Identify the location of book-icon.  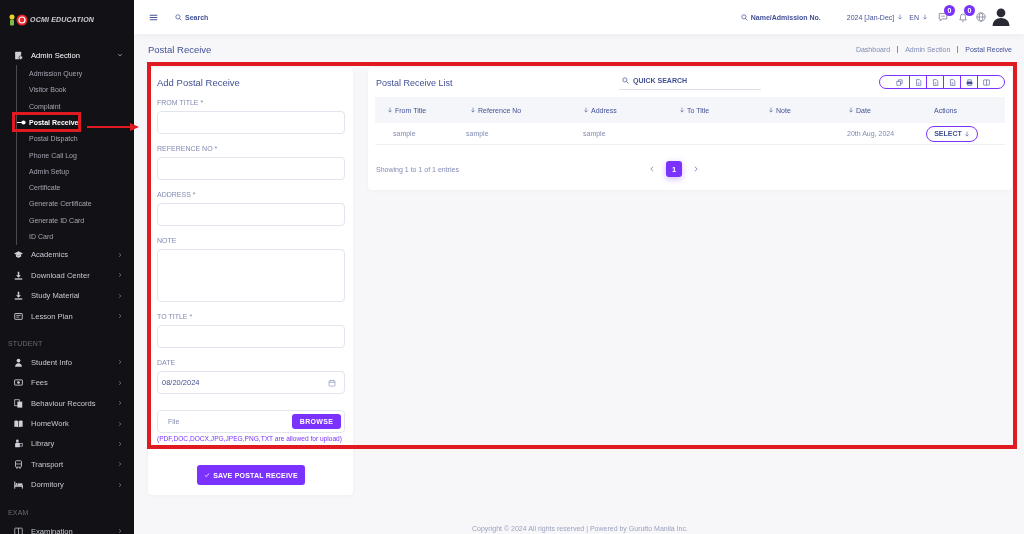
(18, 424).